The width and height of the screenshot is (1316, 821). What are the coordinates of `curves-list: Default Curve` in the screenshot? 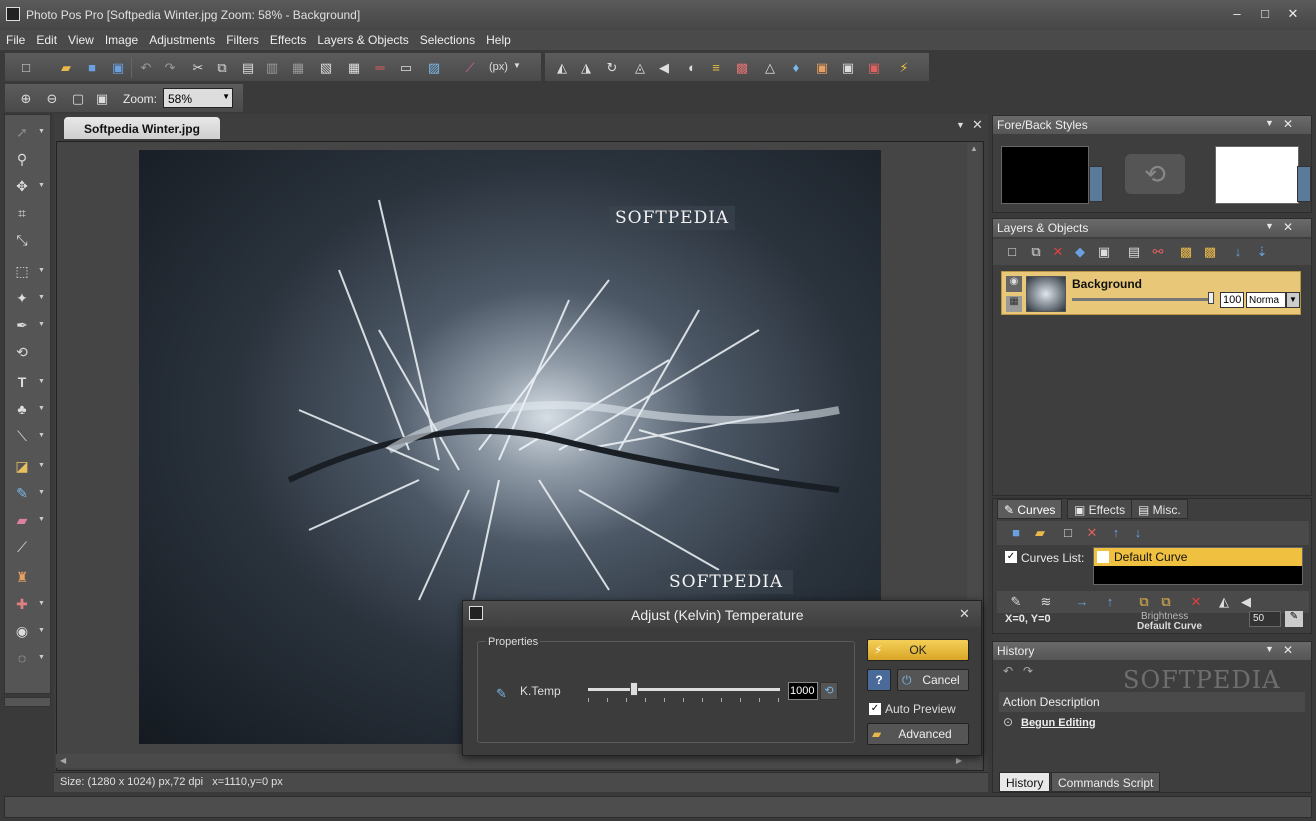 It's located at (1198, 566).